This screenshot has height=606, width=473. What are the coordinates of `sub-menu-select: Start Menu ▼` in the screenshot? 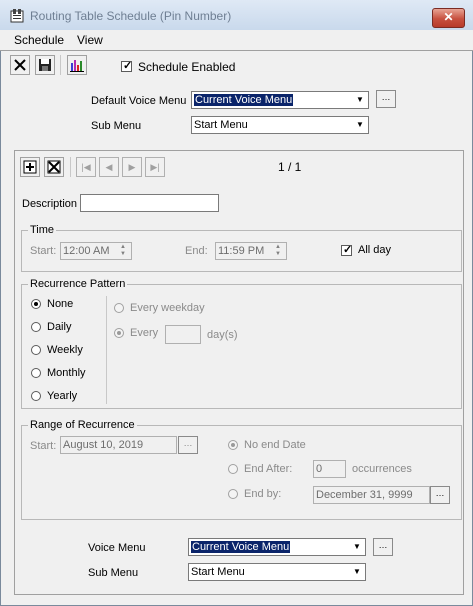 It's located at (277, 572).